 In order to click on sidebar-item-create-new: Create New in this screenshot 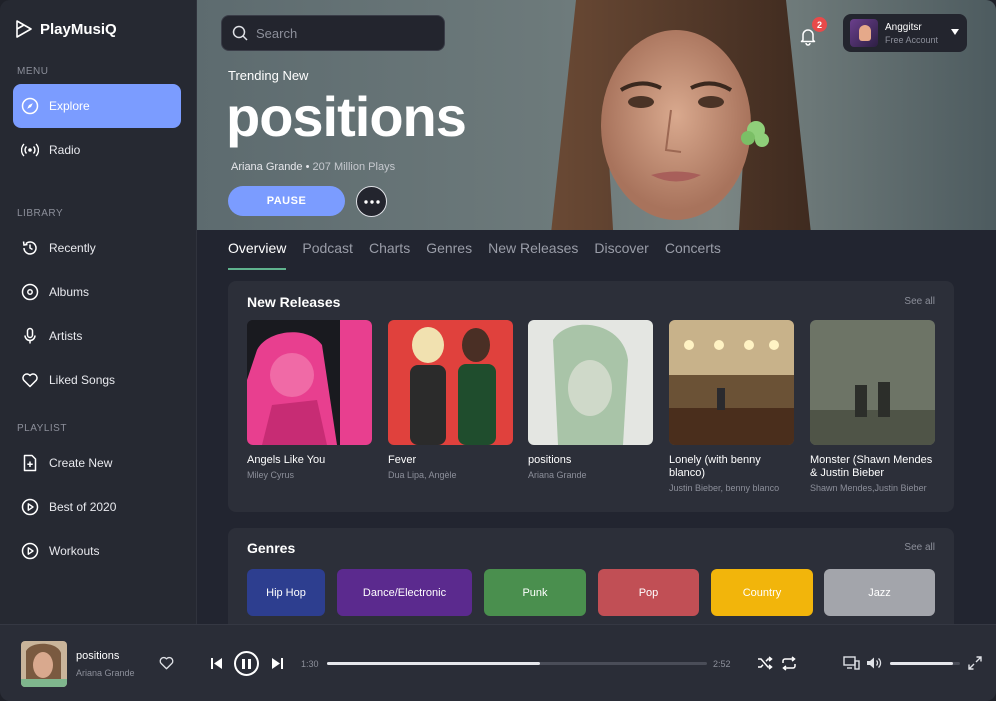, I will do `click(97, 463)`.